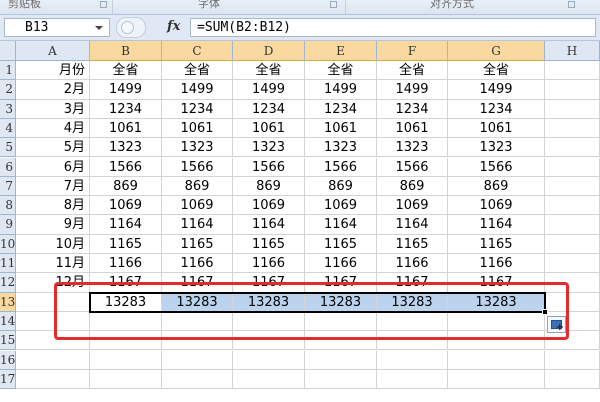 Image resolution: width=600 pixels, height=402 pixels. What do you see at coordinates (24, 5) in the screenshot?
I see `ribbon-group-clipboard: 剪贴板` at bounding box center [24, 5].